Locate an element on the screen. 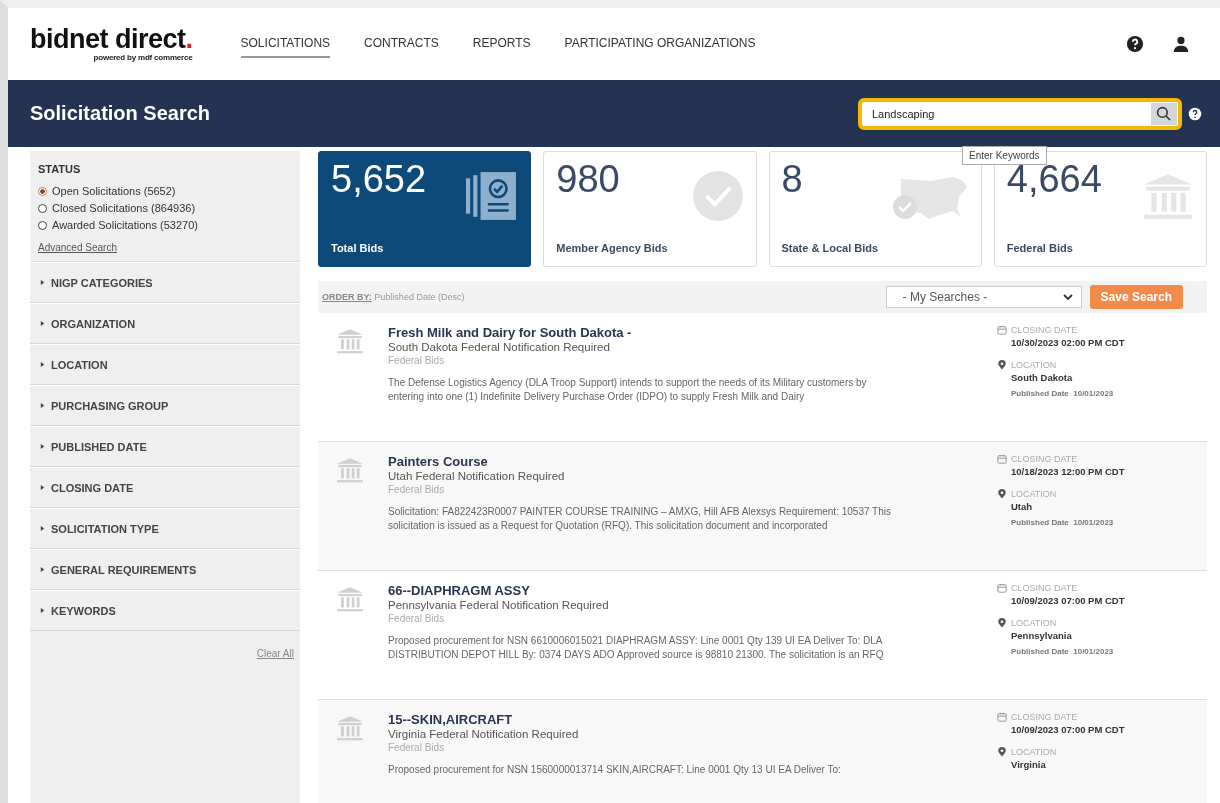 The width and height of the screenshot is (1220, 803). search-field: Landscaping is located at coordinates (1020, 113).